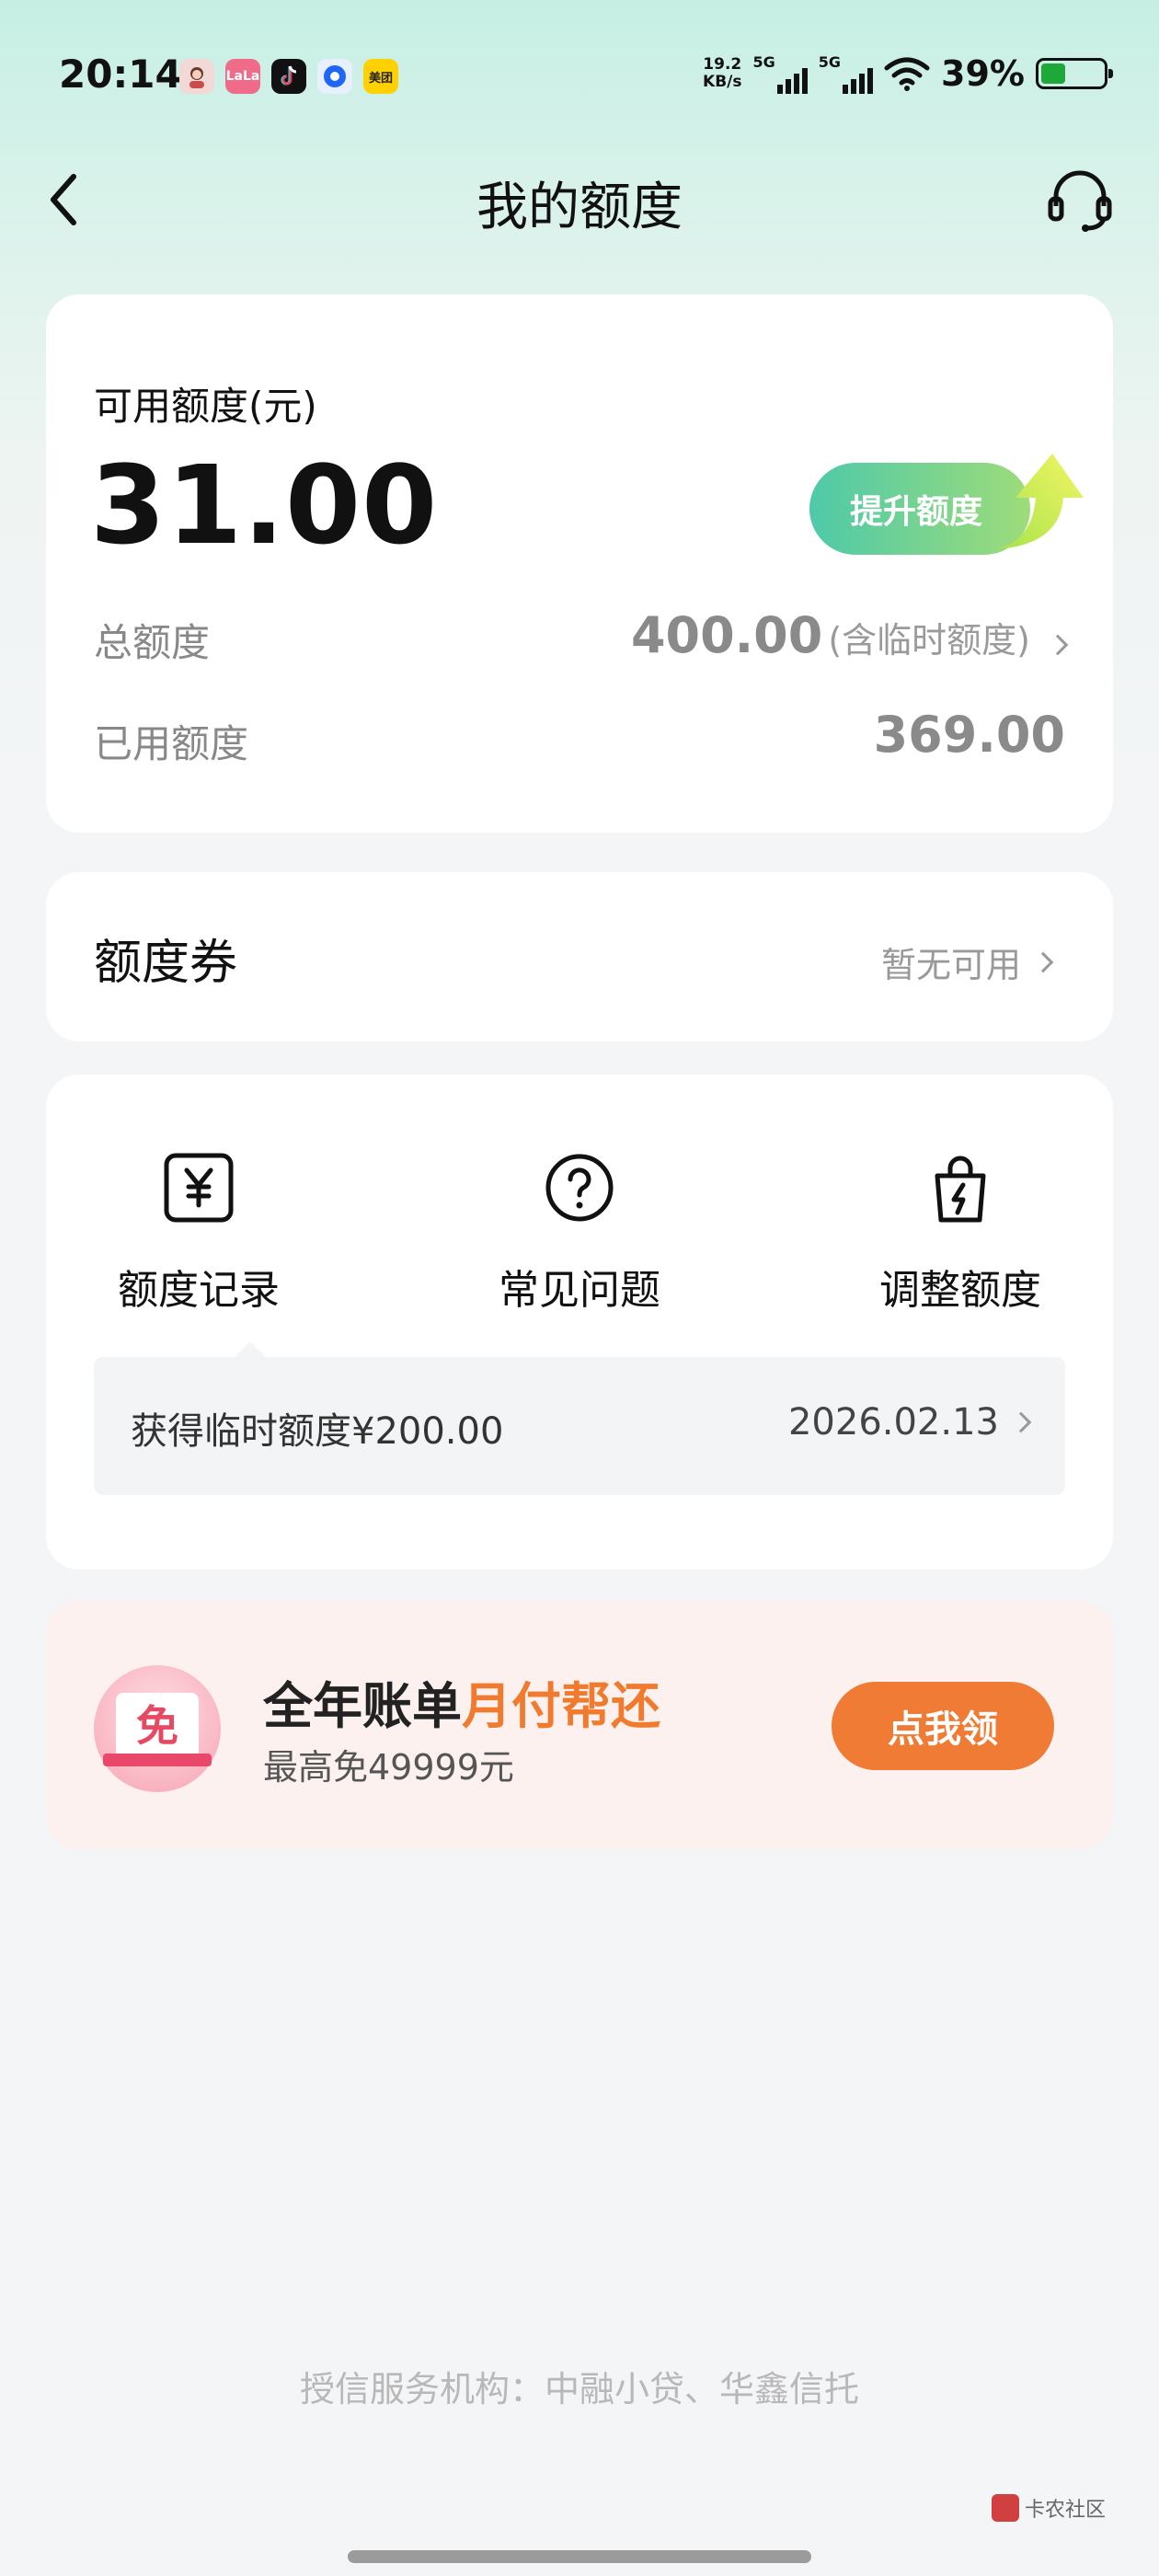  Describe the element at coordinates (199, 1188) in the screenshot. I see `yuan-doc-icon` at that location.